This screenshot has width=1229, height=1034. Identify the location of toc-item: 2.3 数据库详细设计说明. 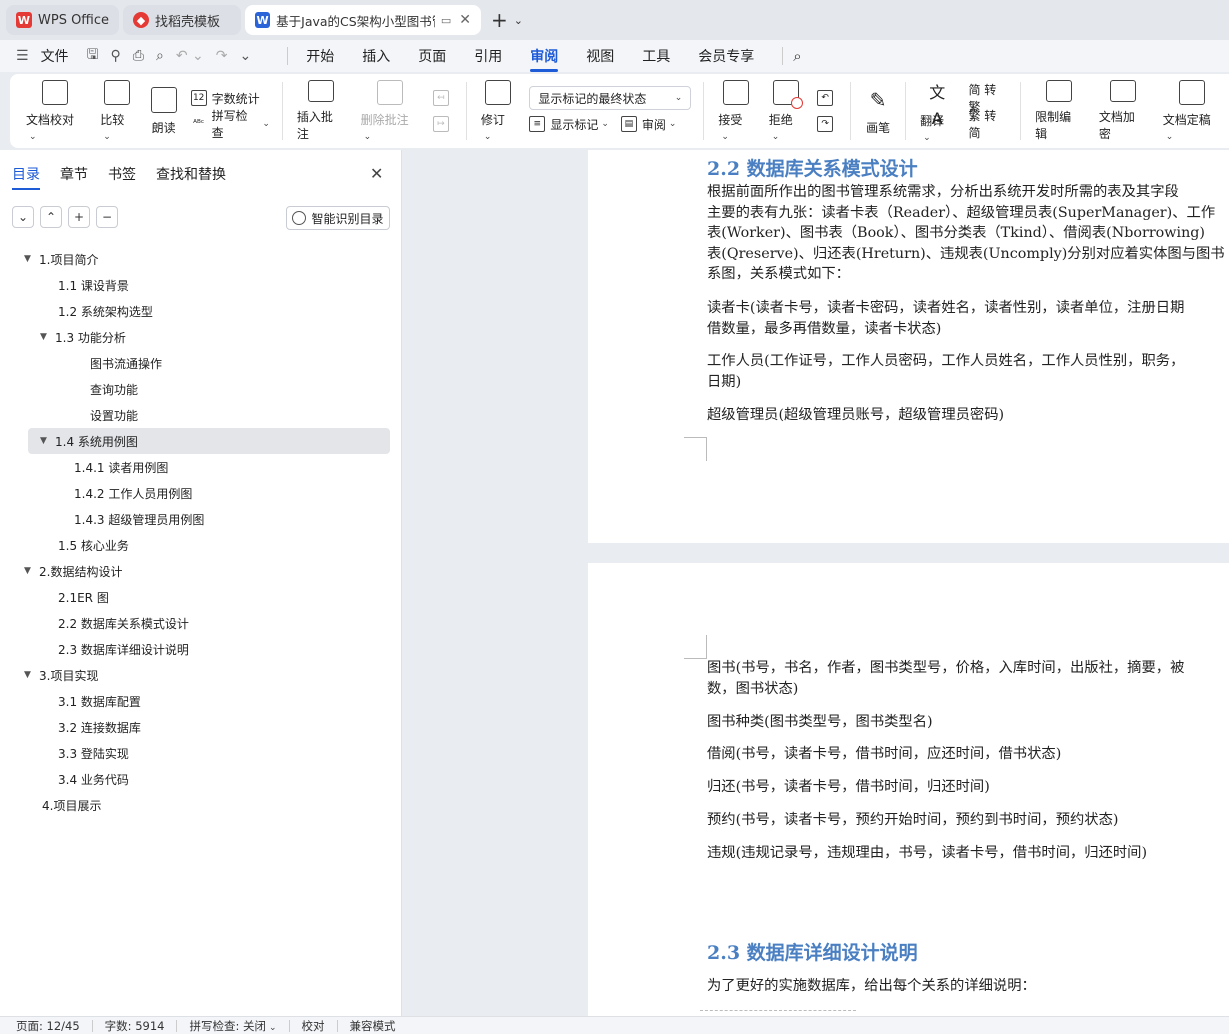
(201, 649).